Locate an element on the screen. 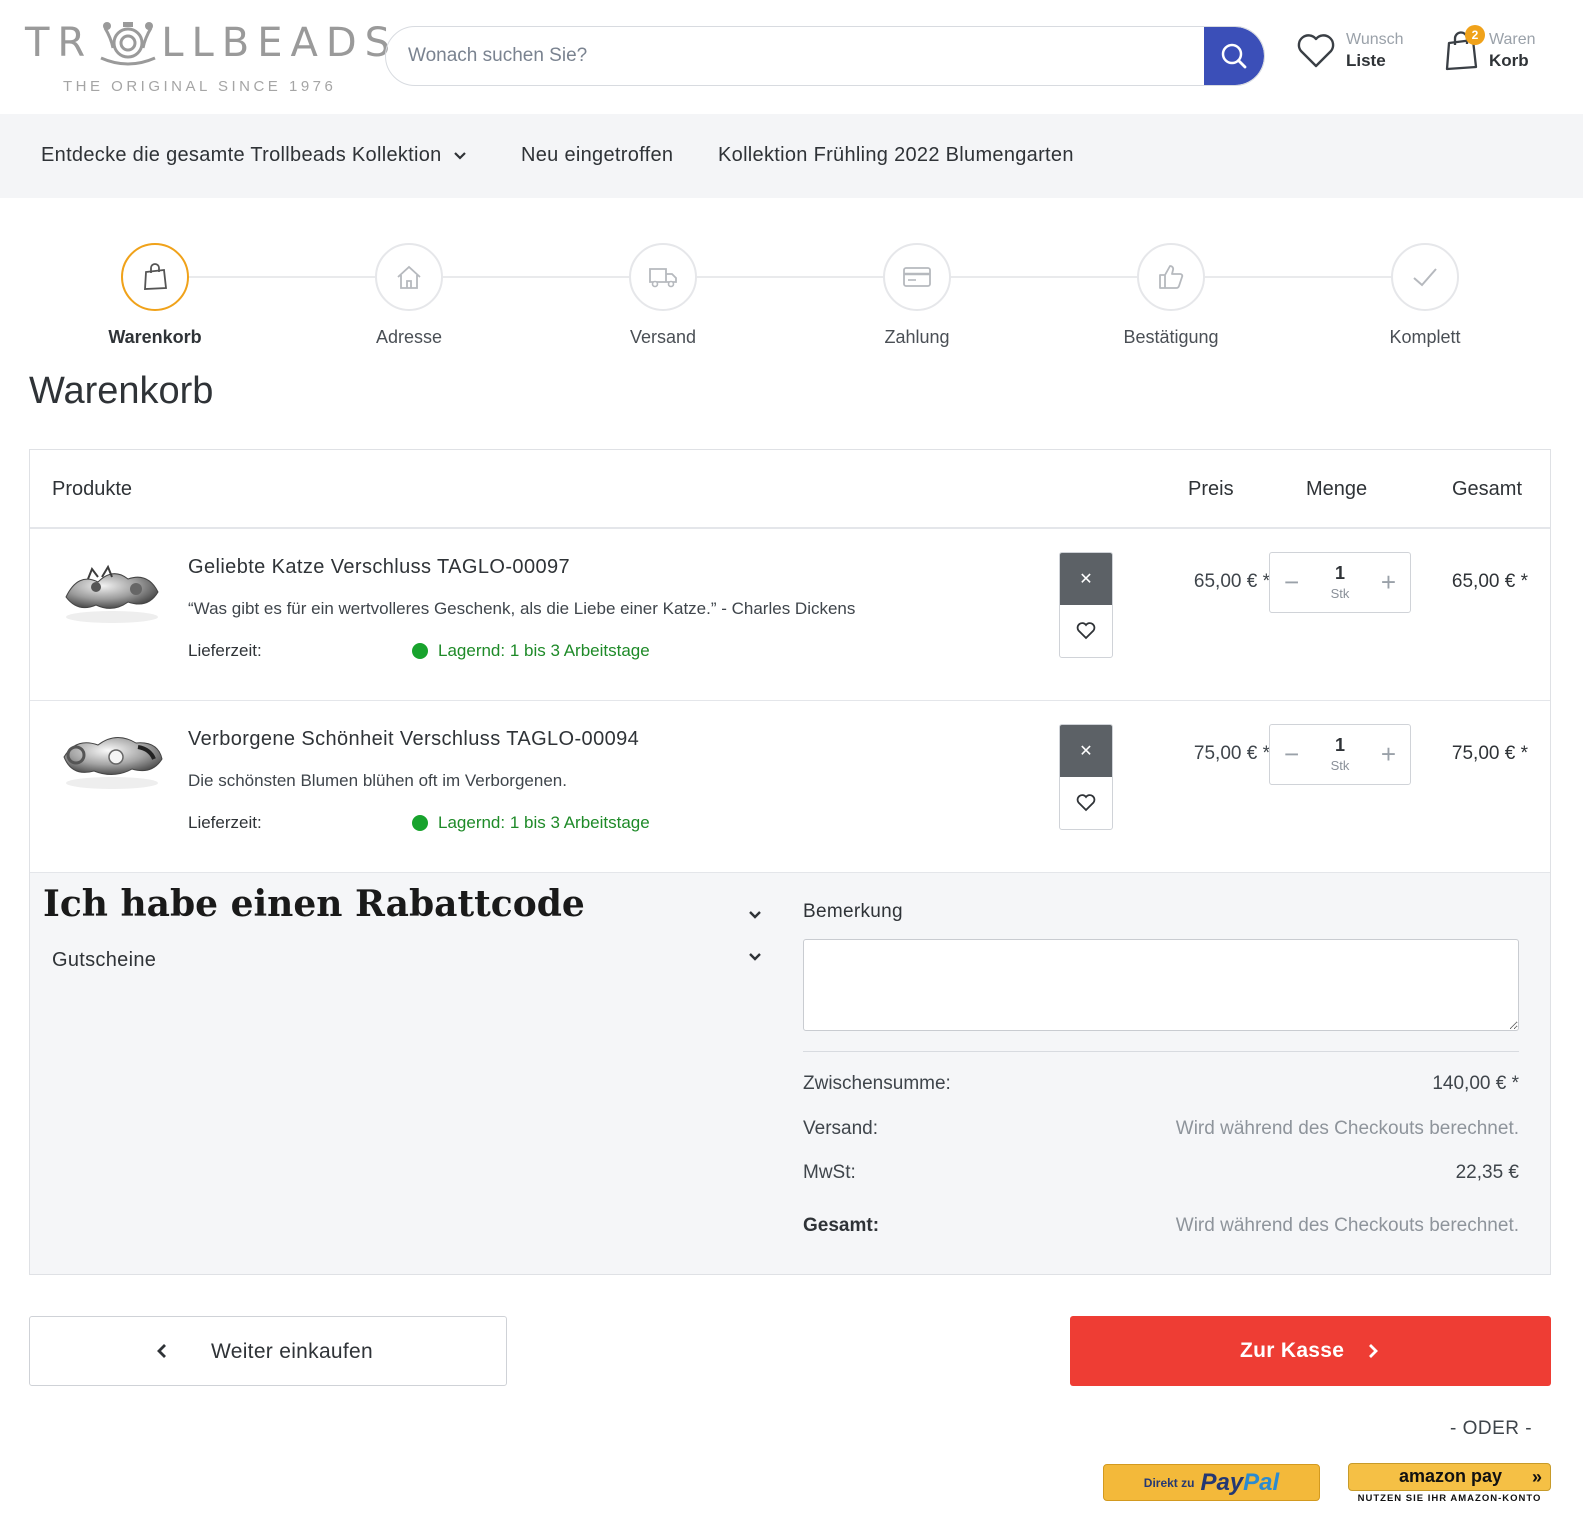 The width and height of the screenshot is (1583, 1532). double-chevron-right-icon: » is located at coordinates (1536, 1477).